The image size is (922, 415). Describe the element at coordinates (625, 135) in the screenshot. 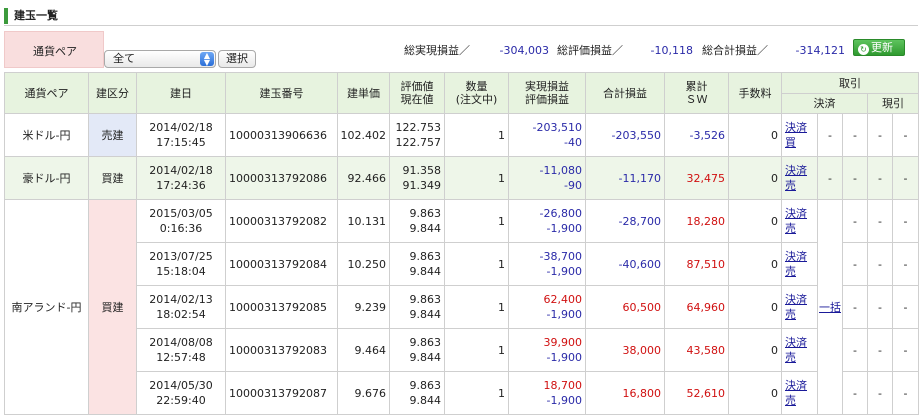

I see `total-pl-cell: -203,550` at that location.